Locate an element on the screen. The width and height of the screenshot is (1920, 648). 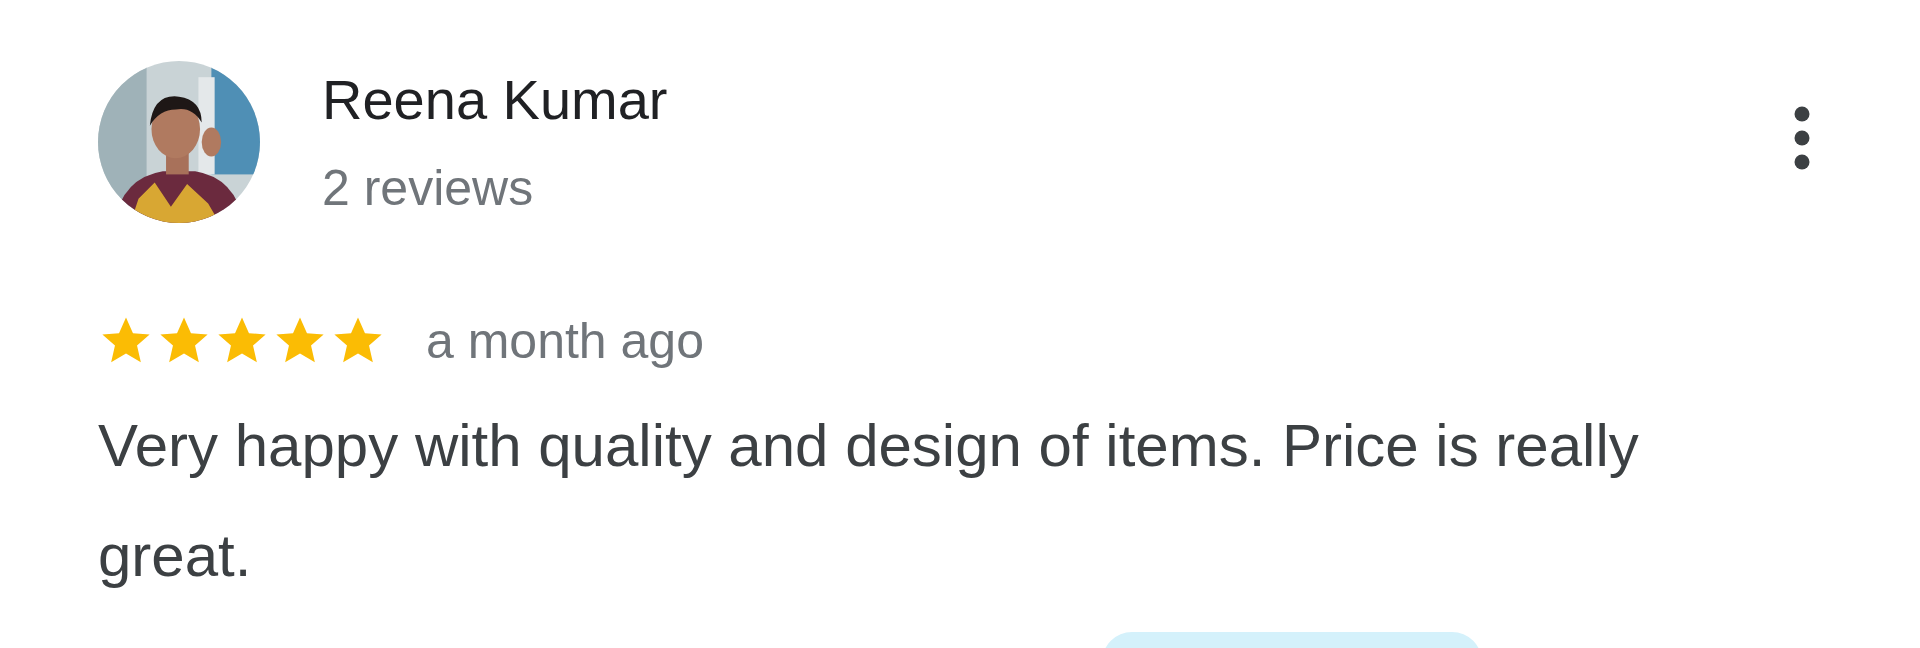
more-options-icon is located at coordinates (1802, 138).